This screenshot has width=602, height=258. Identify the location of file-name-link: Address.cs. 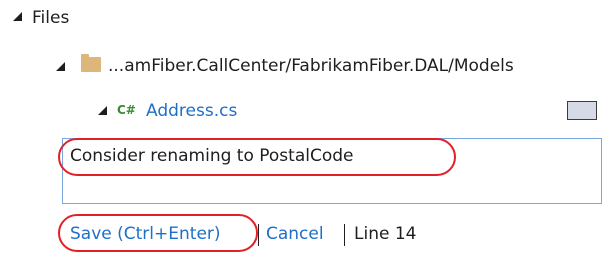
(191, 111).